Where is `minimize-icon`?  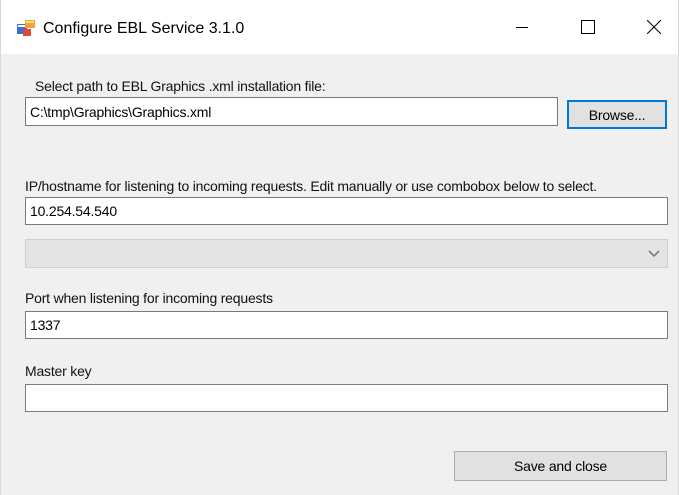
minimize-icon is located at coordinates (522, 27).